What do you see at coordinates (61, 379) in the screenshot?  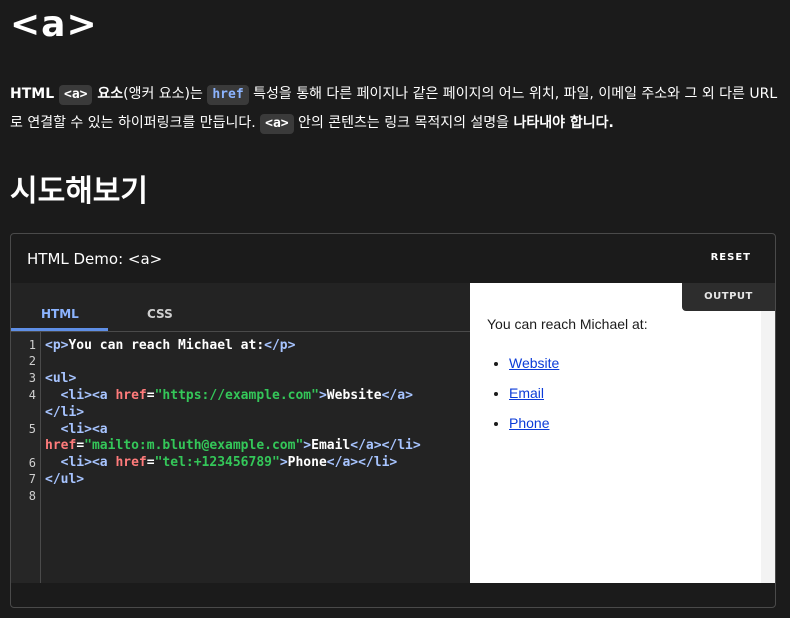 I see `code-token: <ul>` at bounding box center [61, 379].